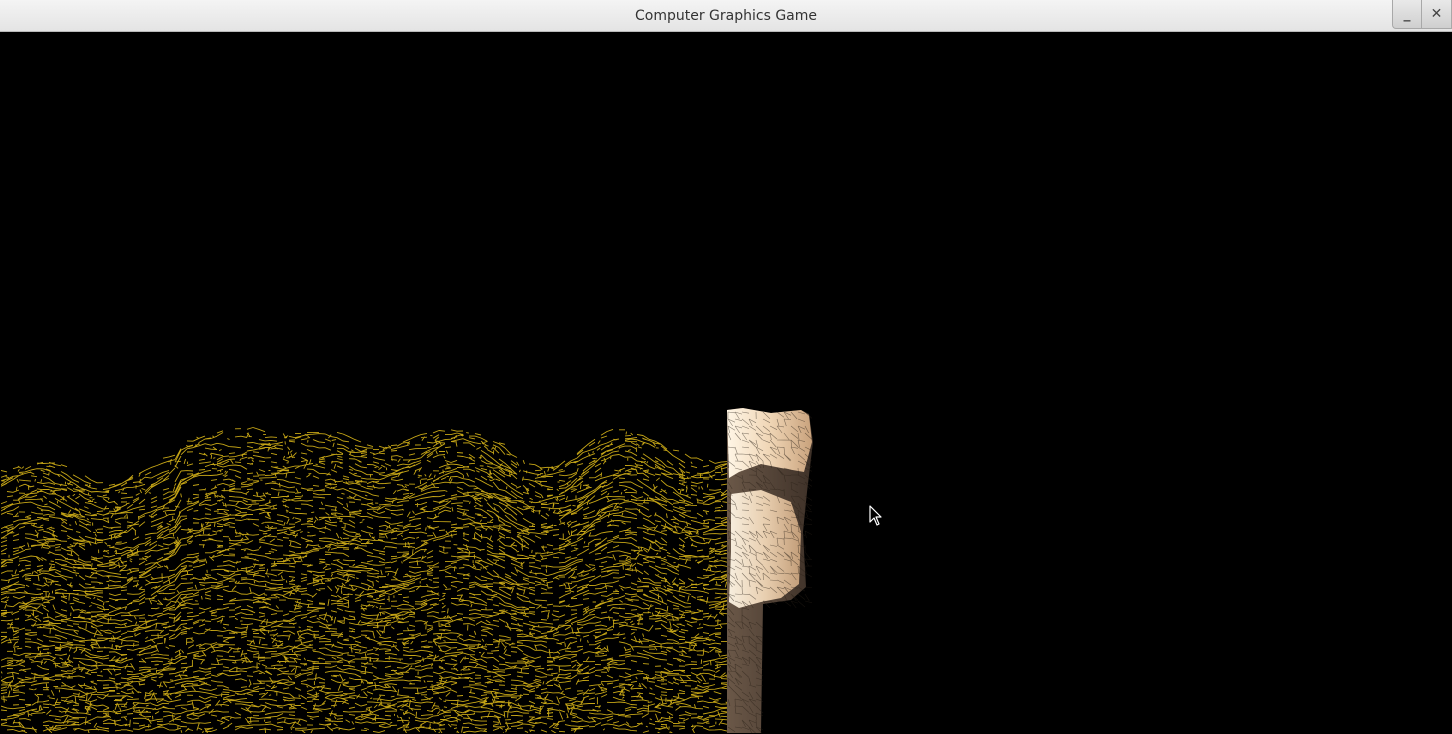  I want to click on minimize-button: _, so click(1407, 14).